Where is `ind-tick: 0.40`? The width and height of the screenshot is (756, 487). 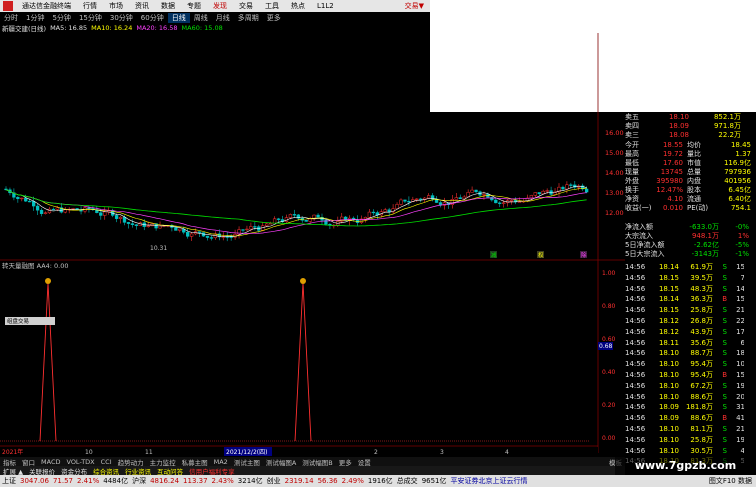
ind-tick: 0.40 is located at coordinates (609, 372).